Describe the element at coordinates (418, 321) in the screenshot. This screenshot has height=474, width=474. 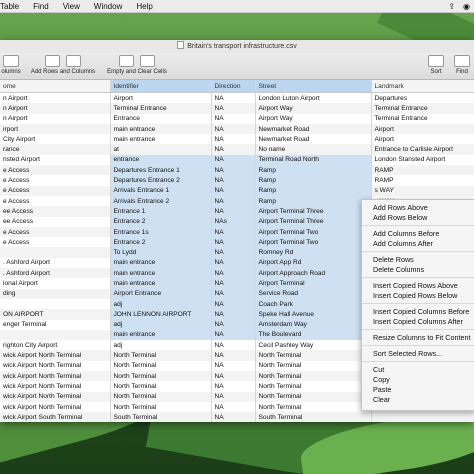
I see `menu-insert-copied-columns-after: Insert Copied Columns After` at that location.